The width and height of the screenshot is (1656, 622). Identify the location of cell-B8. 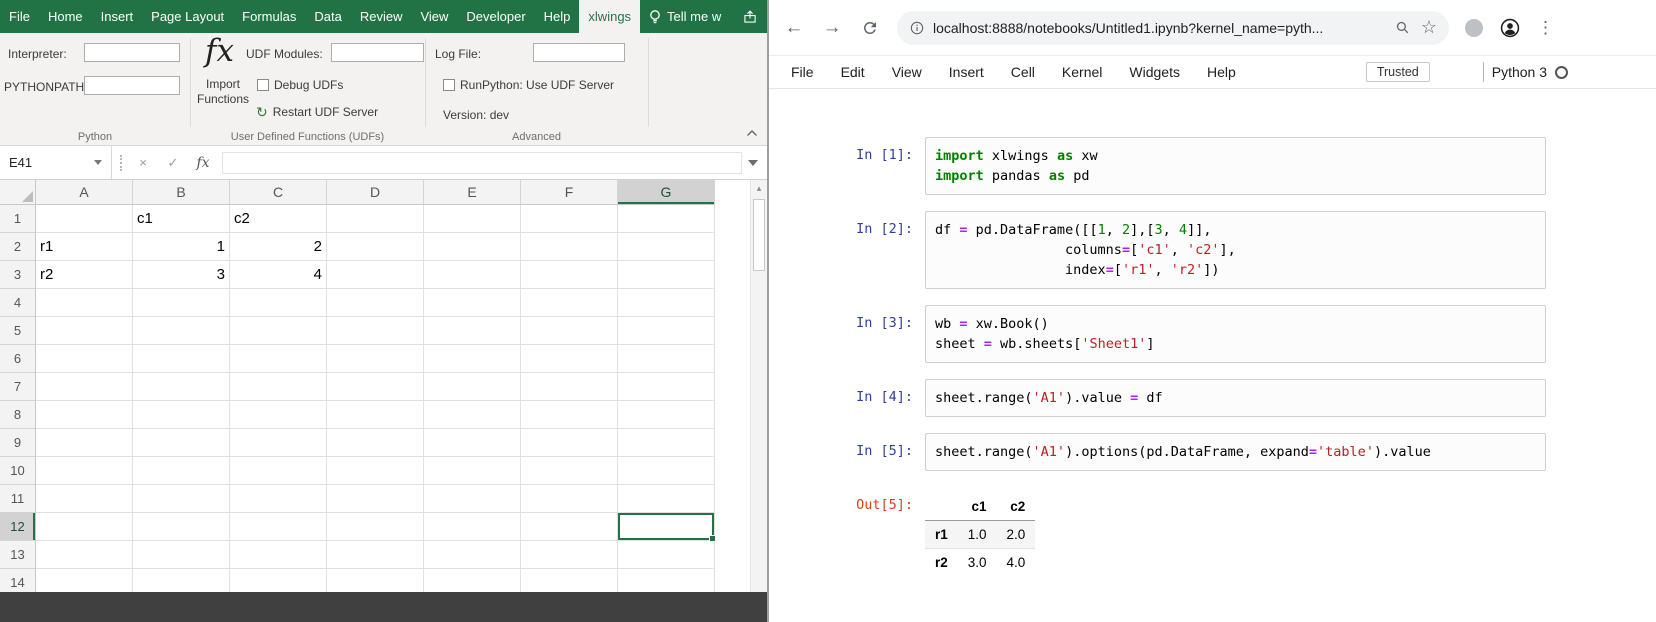
(181, 415).